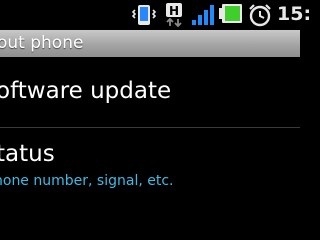 Image resolution: width=320 pixels, height=240 pixels. I want to click on page-title: out phone, so click(42, 43).